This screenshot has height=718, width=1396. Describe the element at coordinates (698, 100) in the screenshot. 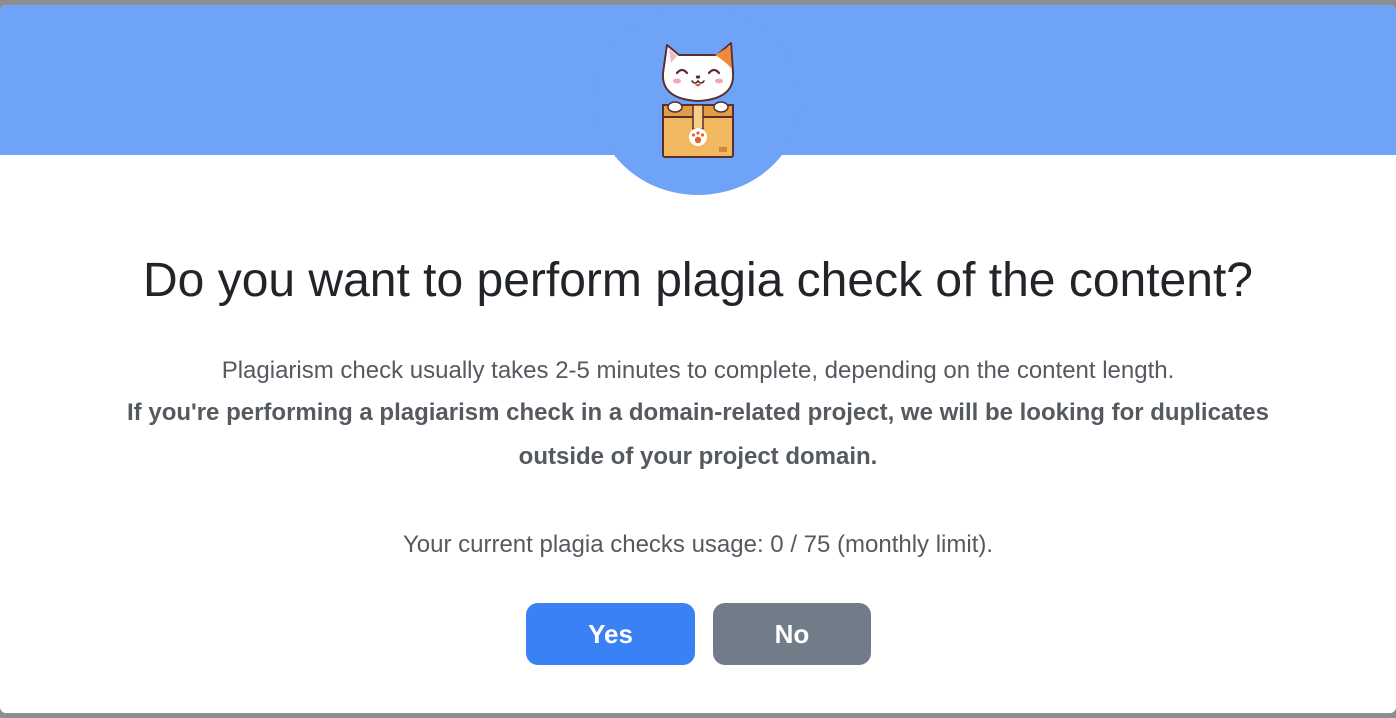

I see `cat-in-box-icon` at that location.